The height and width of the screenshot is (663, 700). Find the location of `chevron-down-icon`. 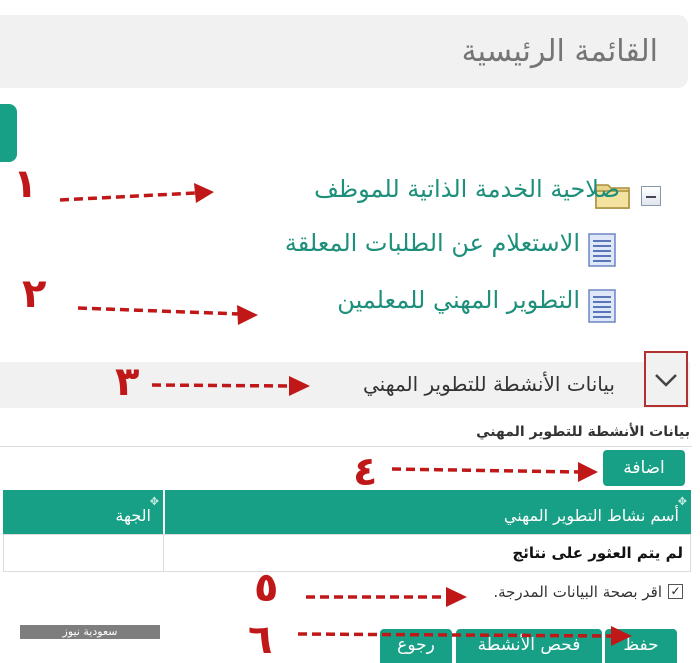

chevron-down-icon is located at coordinates (666, 380).